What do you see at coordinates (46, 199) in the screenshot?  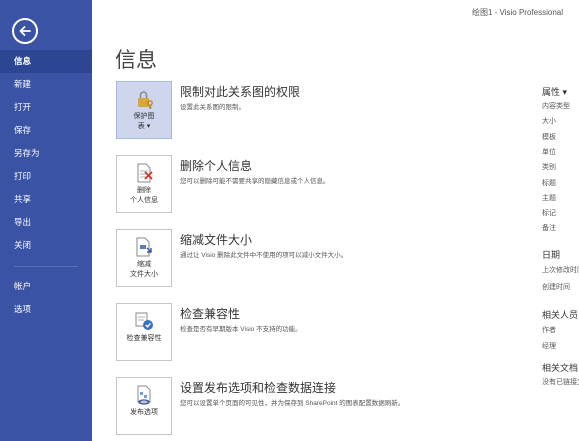 I see `nav-item-share: 共享` at bounding box center [46, 199].